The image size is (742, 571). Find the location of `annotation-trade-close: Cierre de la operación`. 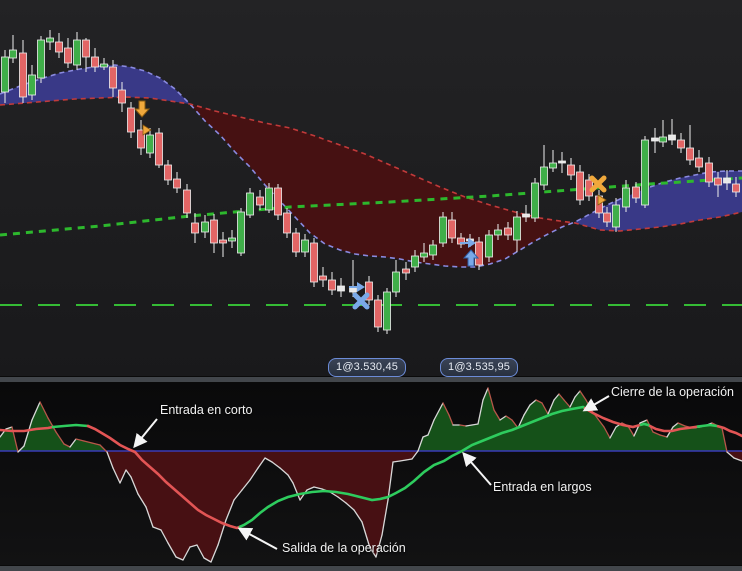

annotation-trade-close: Cierre de la operación is located at coordinates (672, 392).